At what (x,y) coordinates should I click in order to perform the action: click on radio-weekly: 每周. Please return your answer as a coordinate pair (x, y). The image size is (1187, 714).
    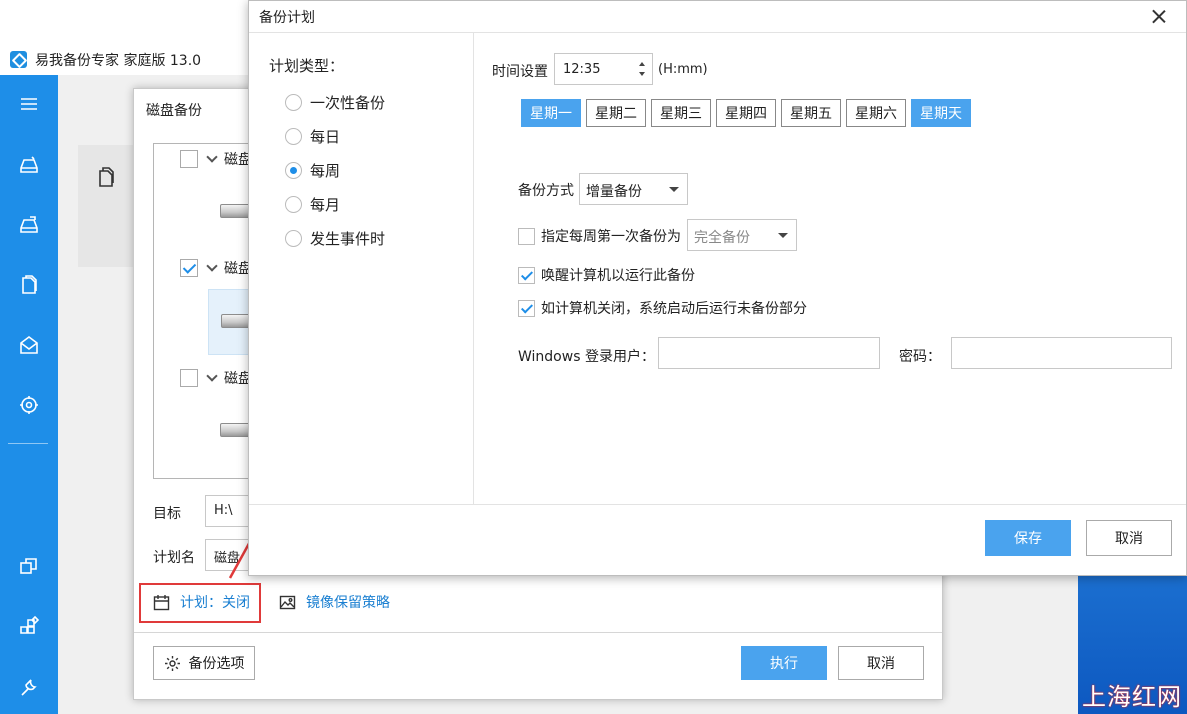
    Looking at the image, I should click on (312, 170).